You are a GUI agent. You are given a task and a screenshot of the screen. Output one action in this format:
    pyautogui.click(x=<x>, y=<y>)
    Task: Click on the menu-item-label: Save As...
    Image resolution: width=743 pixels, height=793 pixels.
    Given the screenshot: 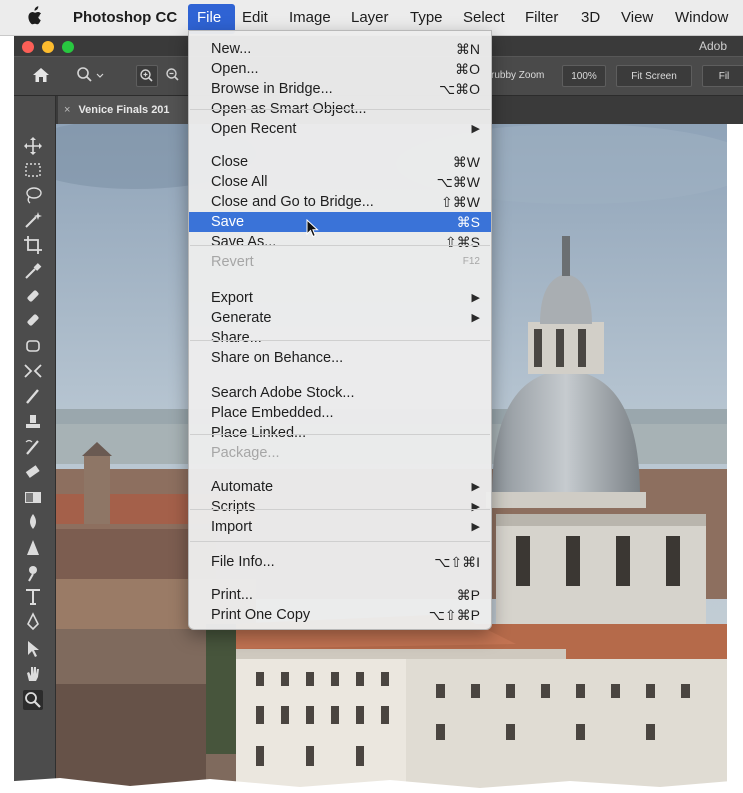 What is the action you would take?
    pyautogui.click(x=244, y=242)
    